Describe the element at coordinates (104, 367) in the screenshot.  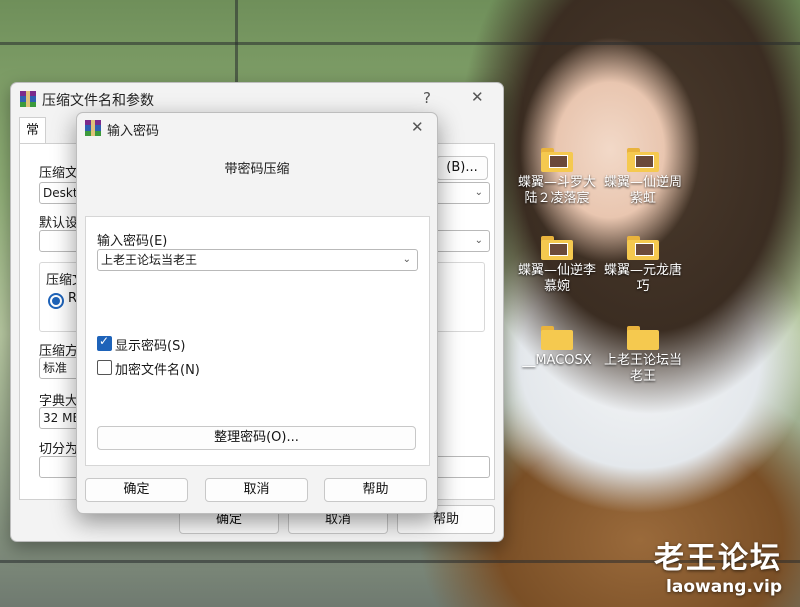
I see `encrypt-filenames-checkbox` at that location.